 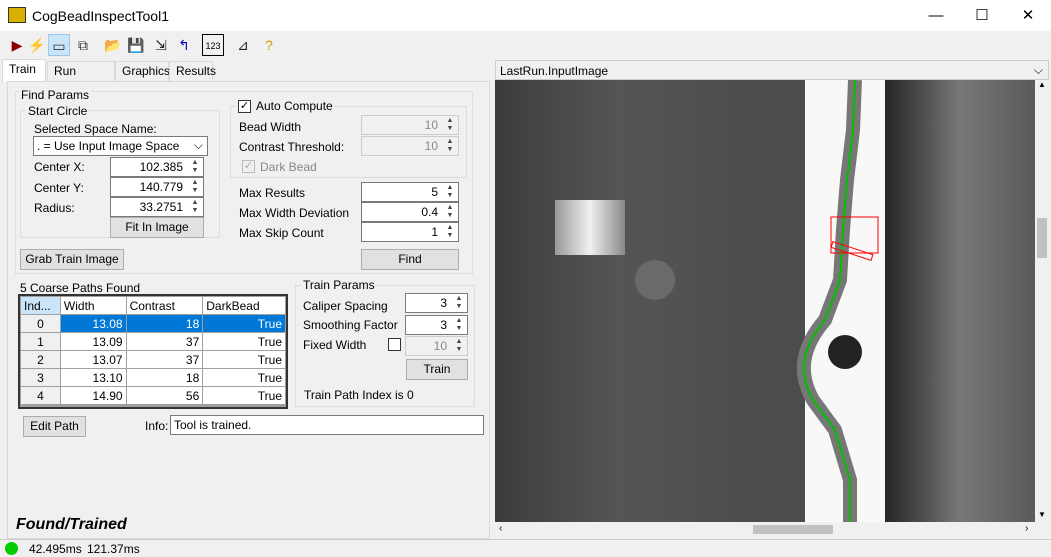 What do you see at coordinates (192, 71) in the screenshot?
I see `tab-results: Results` at bounding box center [192, 71].